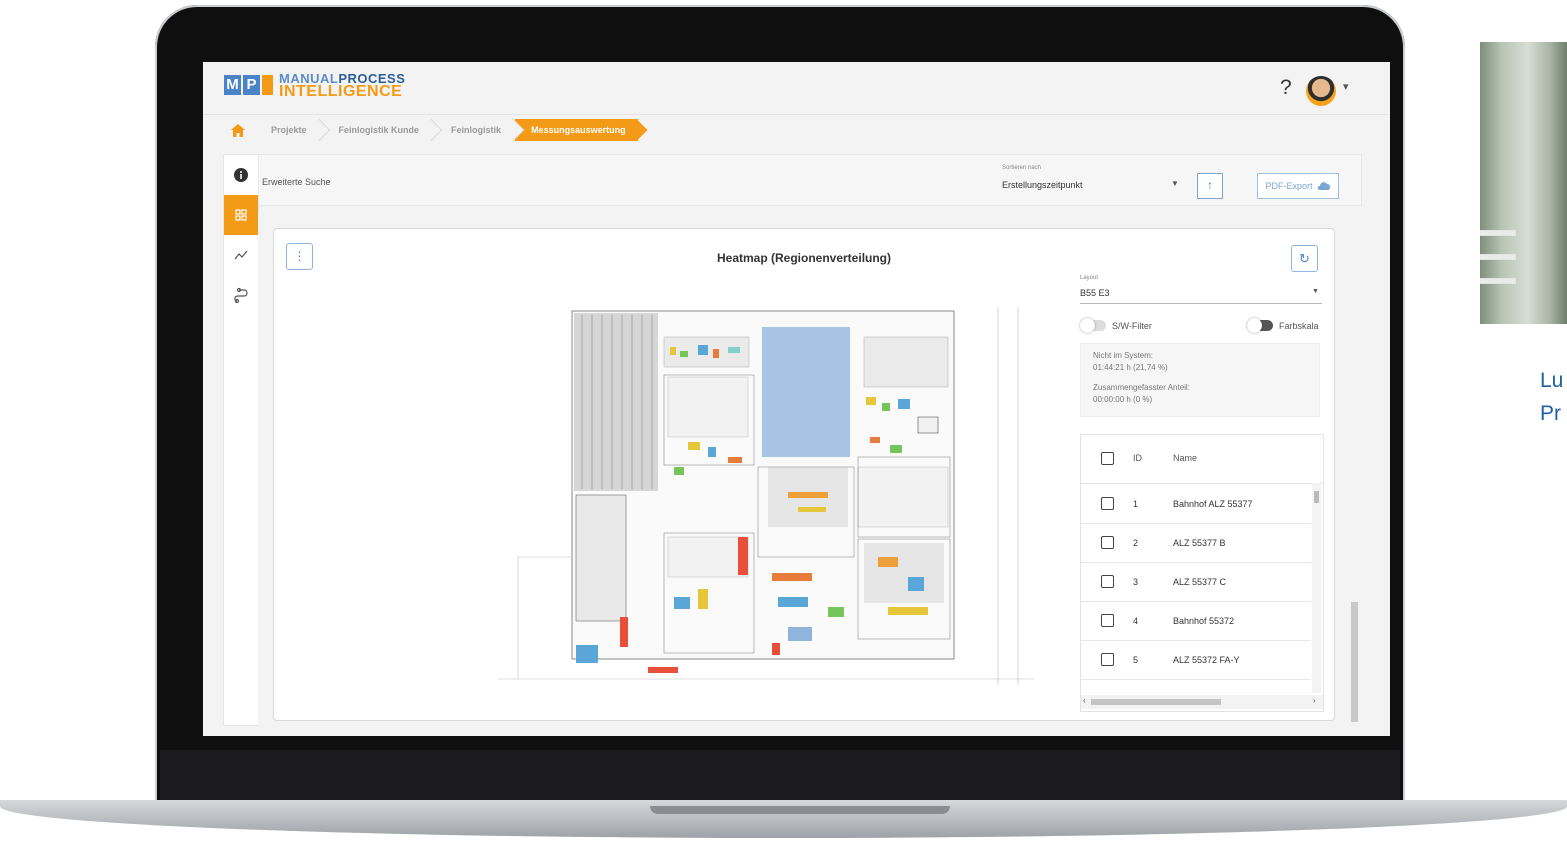 This screenshot has height=851, width=1567. Describe the element at coordinates (1323, 186) in the screenshot. I see `cloud-upload-icon` at that location.